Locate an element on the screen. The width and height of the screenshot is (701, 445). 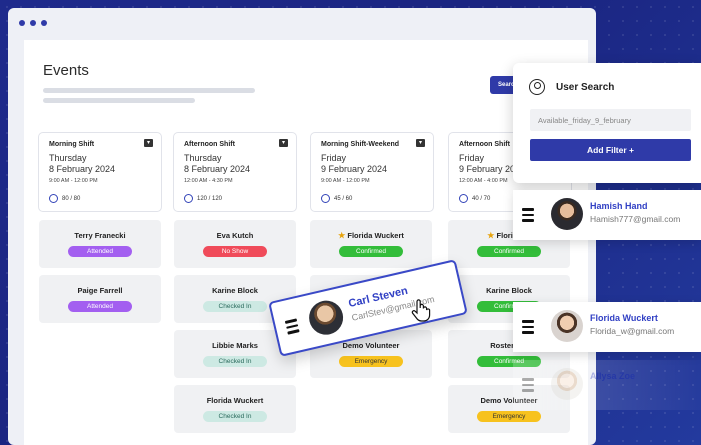
shift-capacity: 45 / 60 is located at coordinates (372, 198).